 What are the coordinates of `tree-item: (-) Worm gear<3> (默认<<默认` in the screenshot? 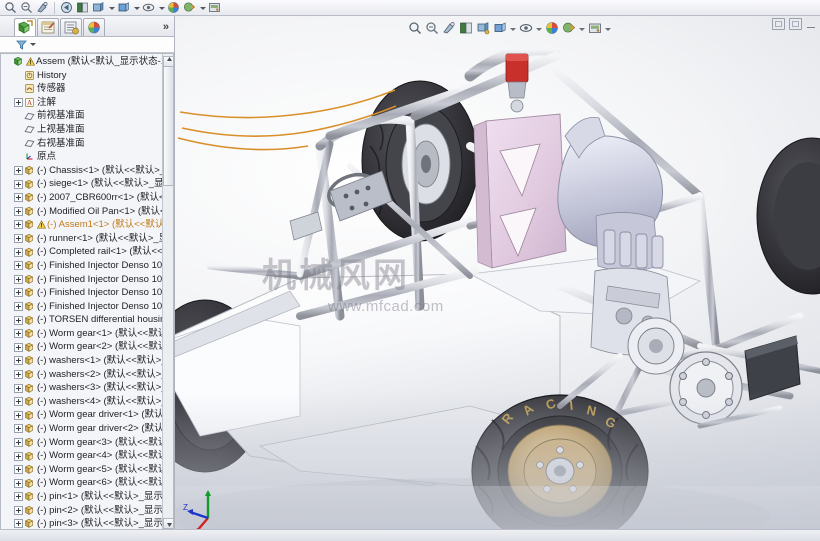 It's located at (81, 443).